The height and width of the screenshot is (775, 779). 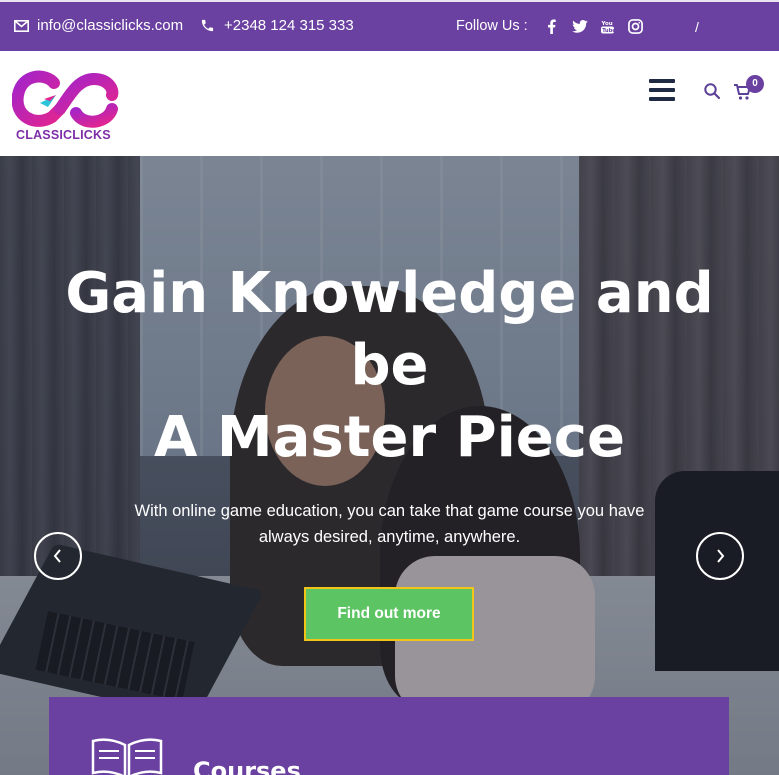 What do you see at coordinates (389, 103) in the screenshot?
I see `site-header: CLASSICLICKS 0` at bounding box center [389, 103].